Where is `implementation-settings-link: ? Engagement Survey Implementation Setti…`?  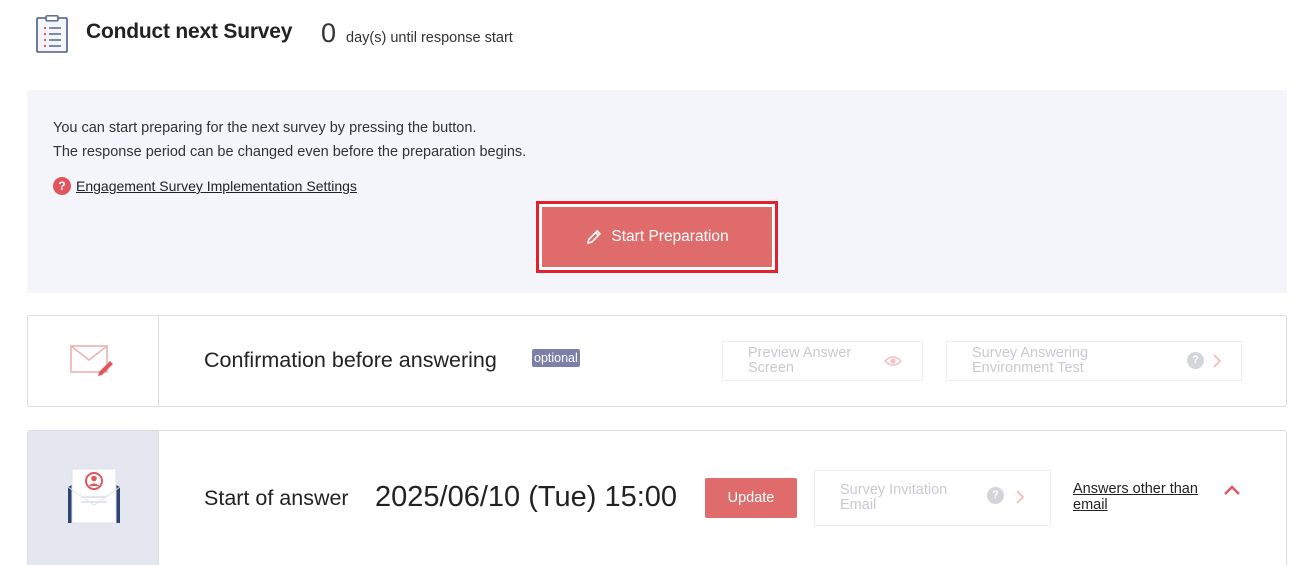 implementation-settings-link: ? Engagement Survey Implementation Setti… is located at coordinates (205, 186).